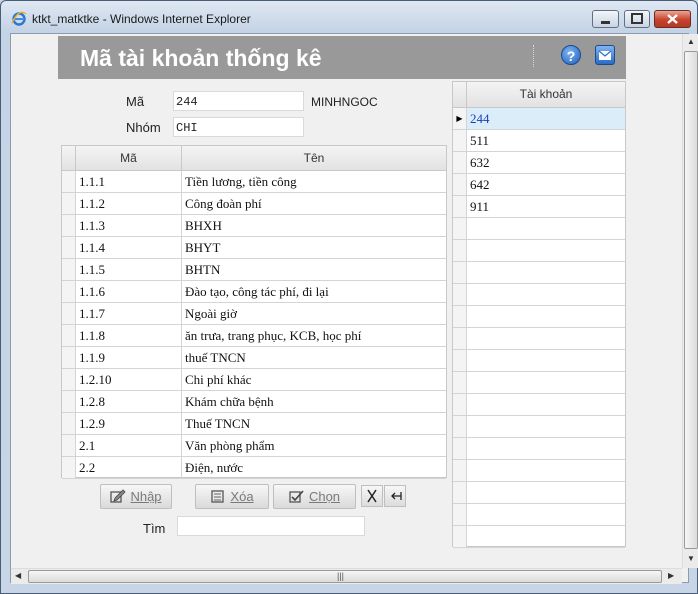 The width and height of the screenshot is (698, 594). I want to click on table-row: 511, so click(539, 141).